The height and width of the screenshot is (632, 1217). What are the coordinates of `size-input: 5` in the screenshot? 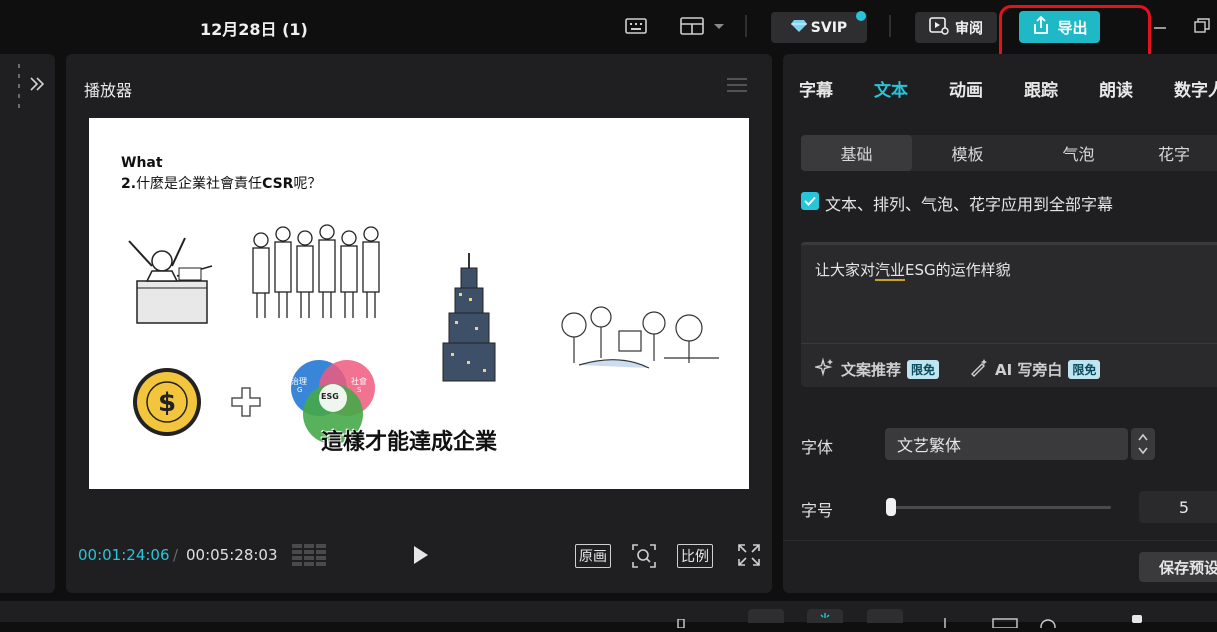 It's located at (1178, 507).